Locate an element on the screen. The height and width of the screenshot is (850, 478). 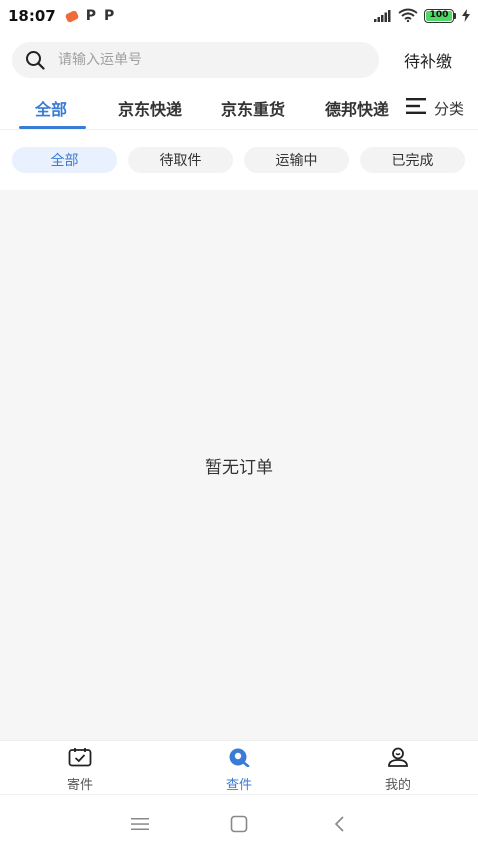
send-package-icon is located at coordinates (80, 759).